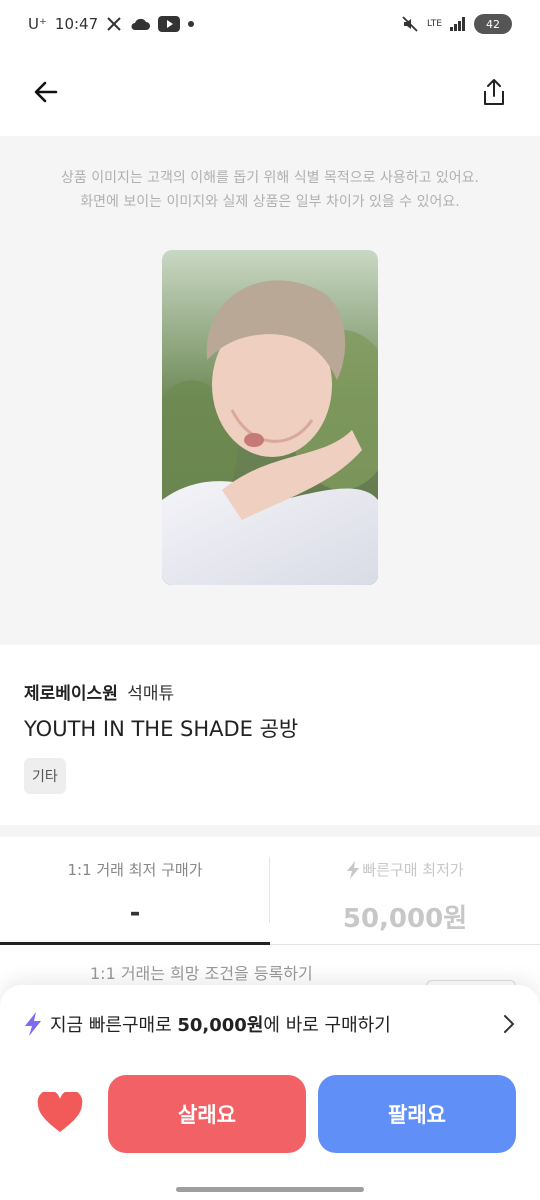 This screenshot has width=540, height=1200. I want to click on like-button, so click(60, 1113).